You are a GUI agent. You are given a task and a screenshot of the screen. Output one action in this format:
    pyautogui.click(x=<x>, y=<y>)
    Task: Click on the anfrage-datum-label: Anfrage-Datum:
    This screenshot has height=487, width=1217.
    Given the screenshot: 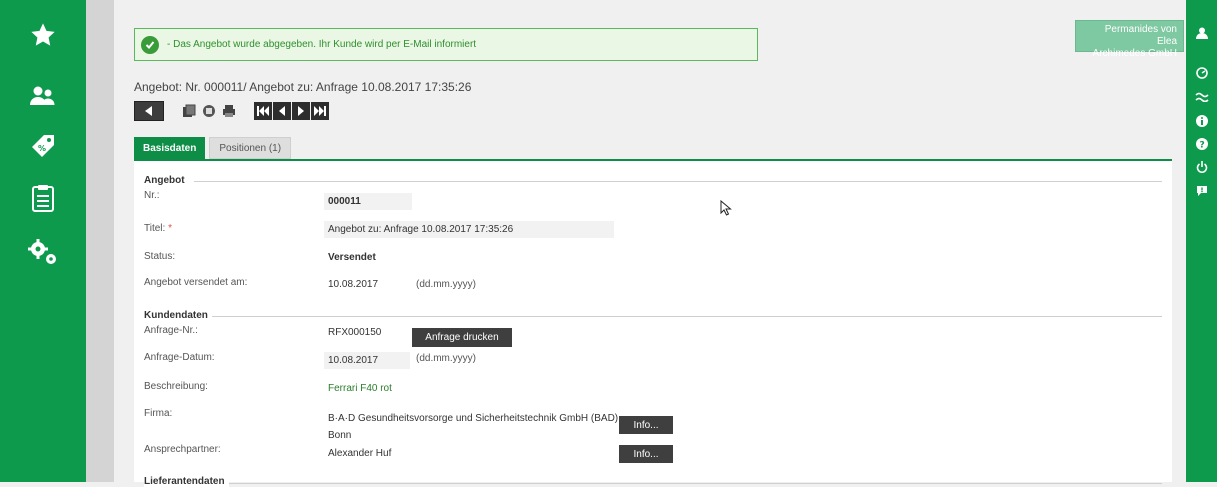 What is the action you would take?
    pyautogui.click(x=179, y=357)
    